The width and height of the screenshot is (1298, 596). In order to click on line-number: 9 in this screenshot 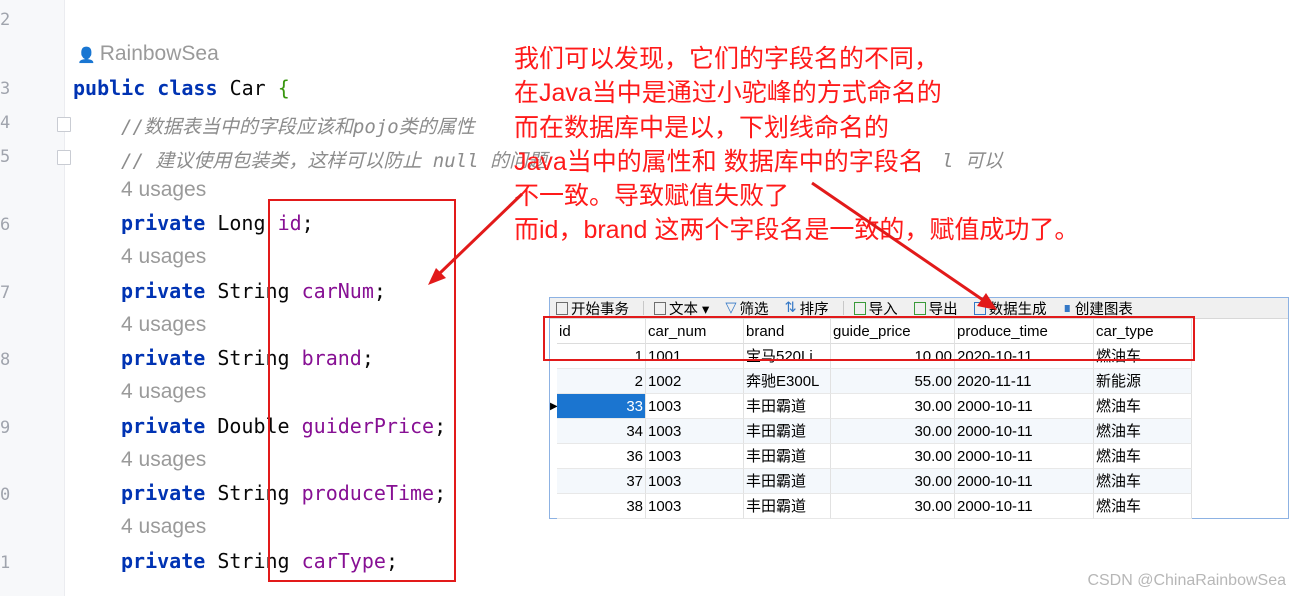, I will do `click(5, 428)`.